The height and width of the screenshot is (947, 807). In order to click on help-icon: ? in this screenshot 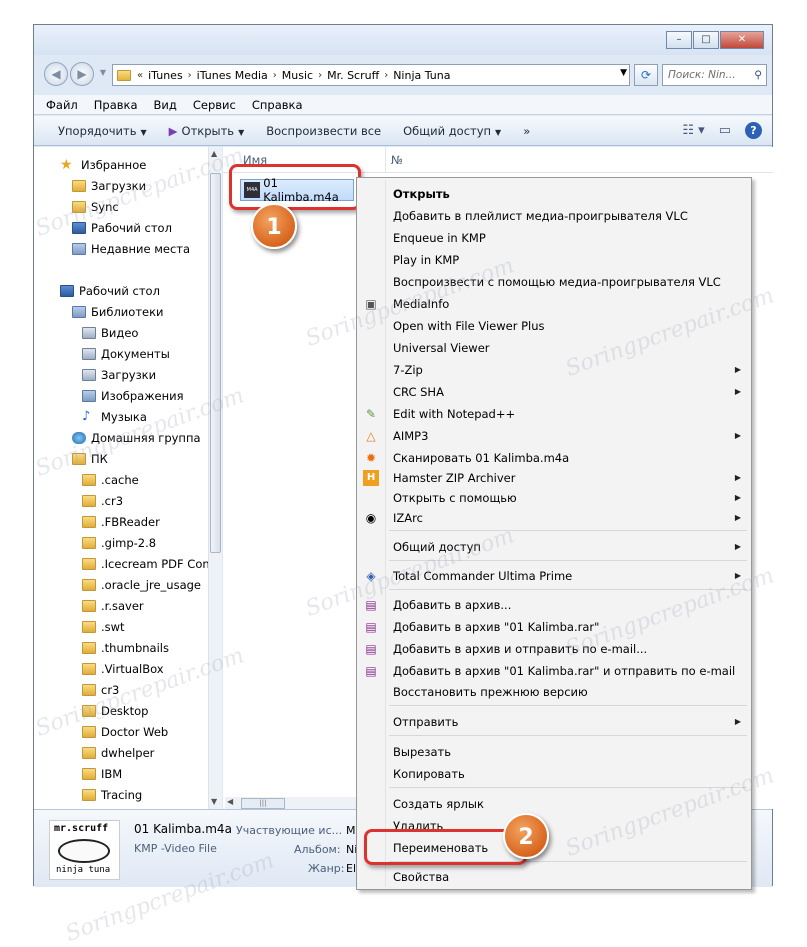, I will do `click(753, 130)`.